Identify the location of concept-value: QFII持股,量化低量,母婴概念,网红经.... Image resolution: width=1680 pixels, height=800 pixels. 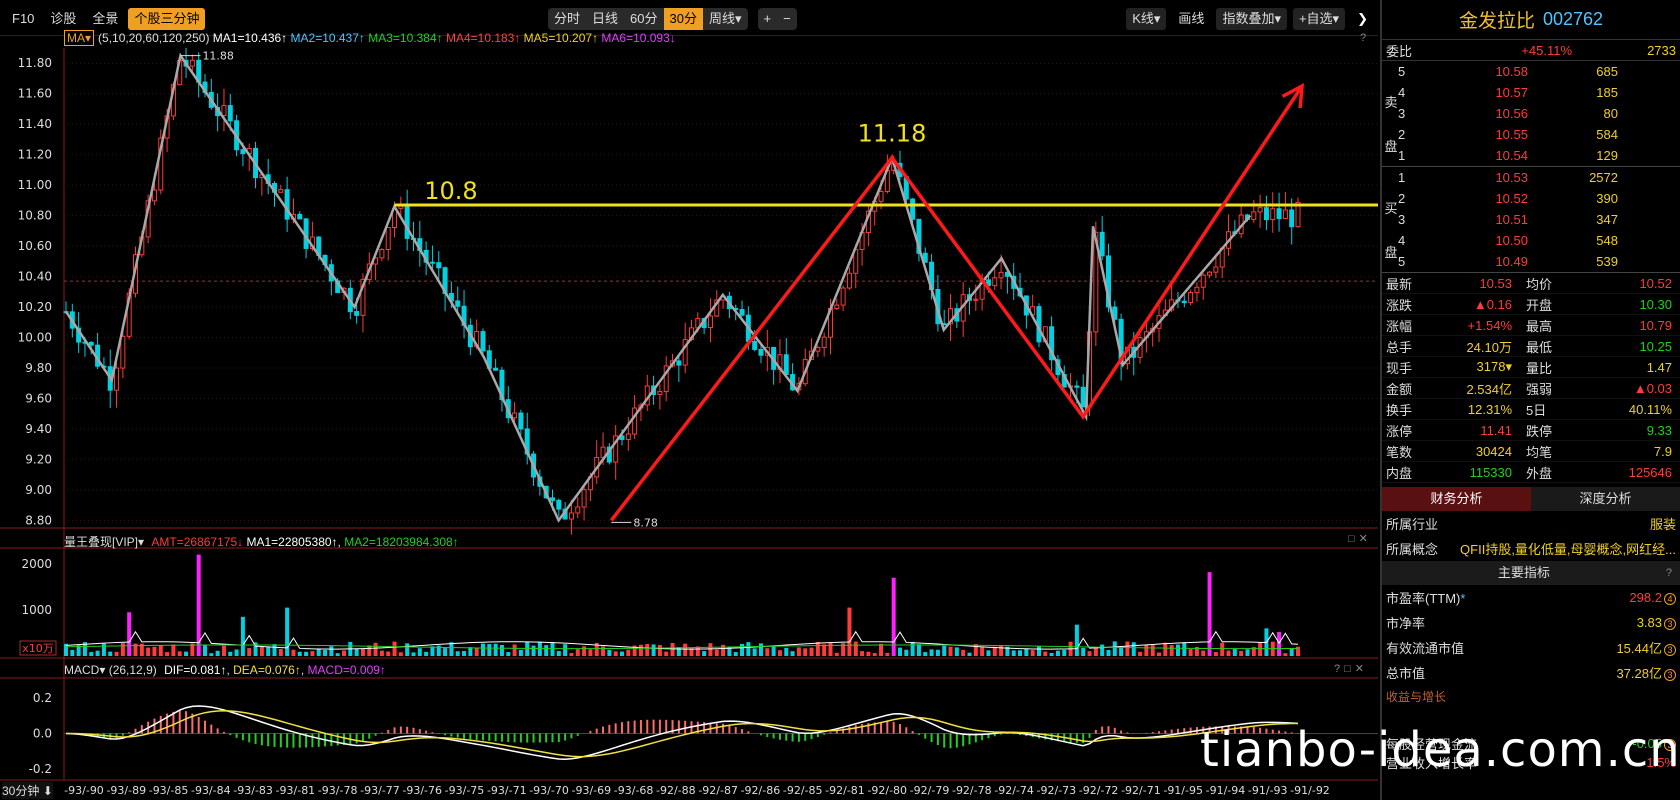
(1568, 548).